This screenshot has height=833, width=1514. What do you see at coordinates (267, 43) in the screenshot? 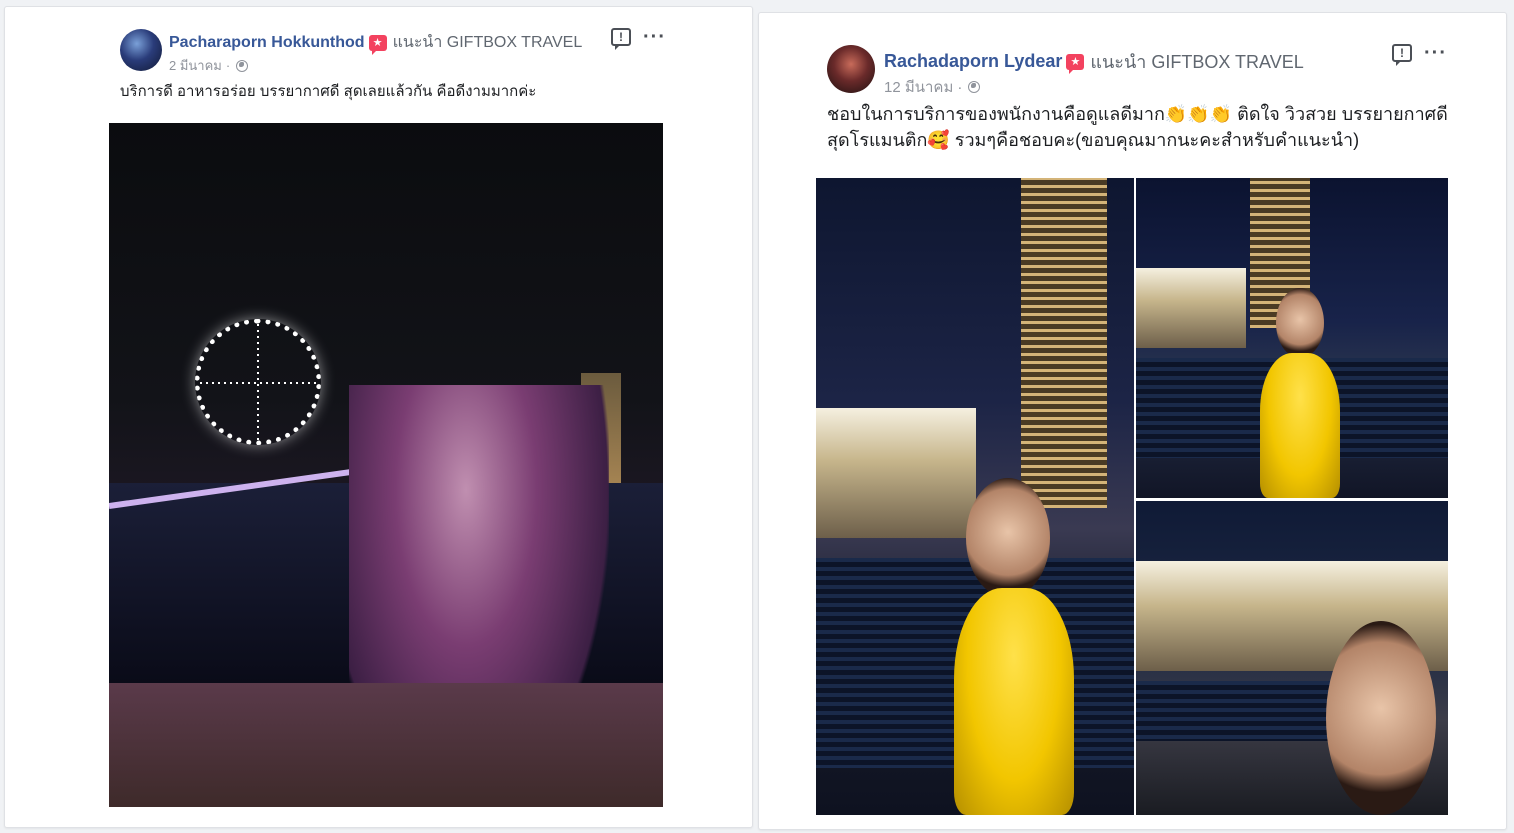
I see `author-name-link: Pacharaporn Hokkunthod` at bounding box center [267, 43].